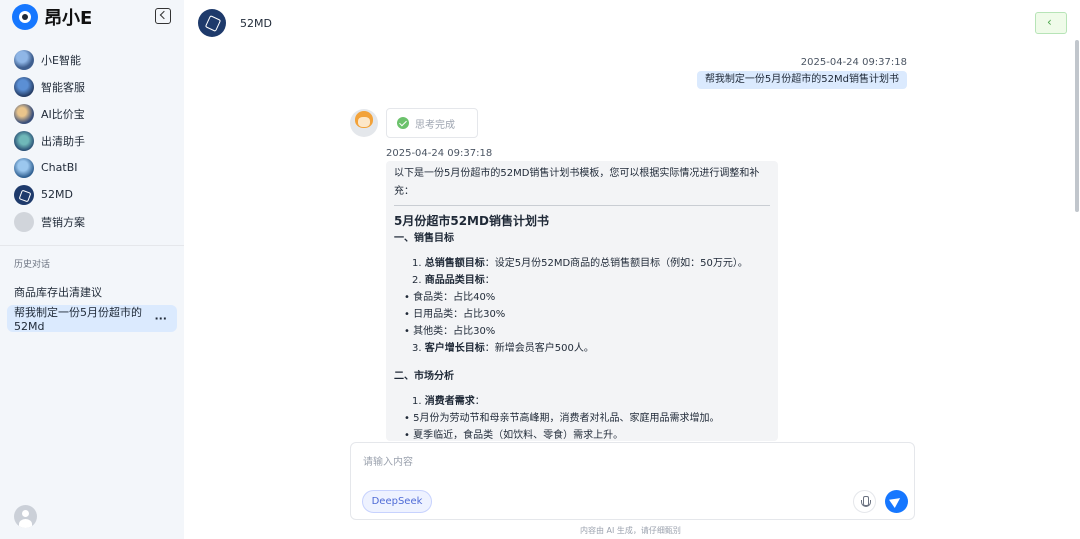  What do you see at coordinates (864, 501) in the screenshot?
I see `microphone-icon` at bounding box center [864, 501].